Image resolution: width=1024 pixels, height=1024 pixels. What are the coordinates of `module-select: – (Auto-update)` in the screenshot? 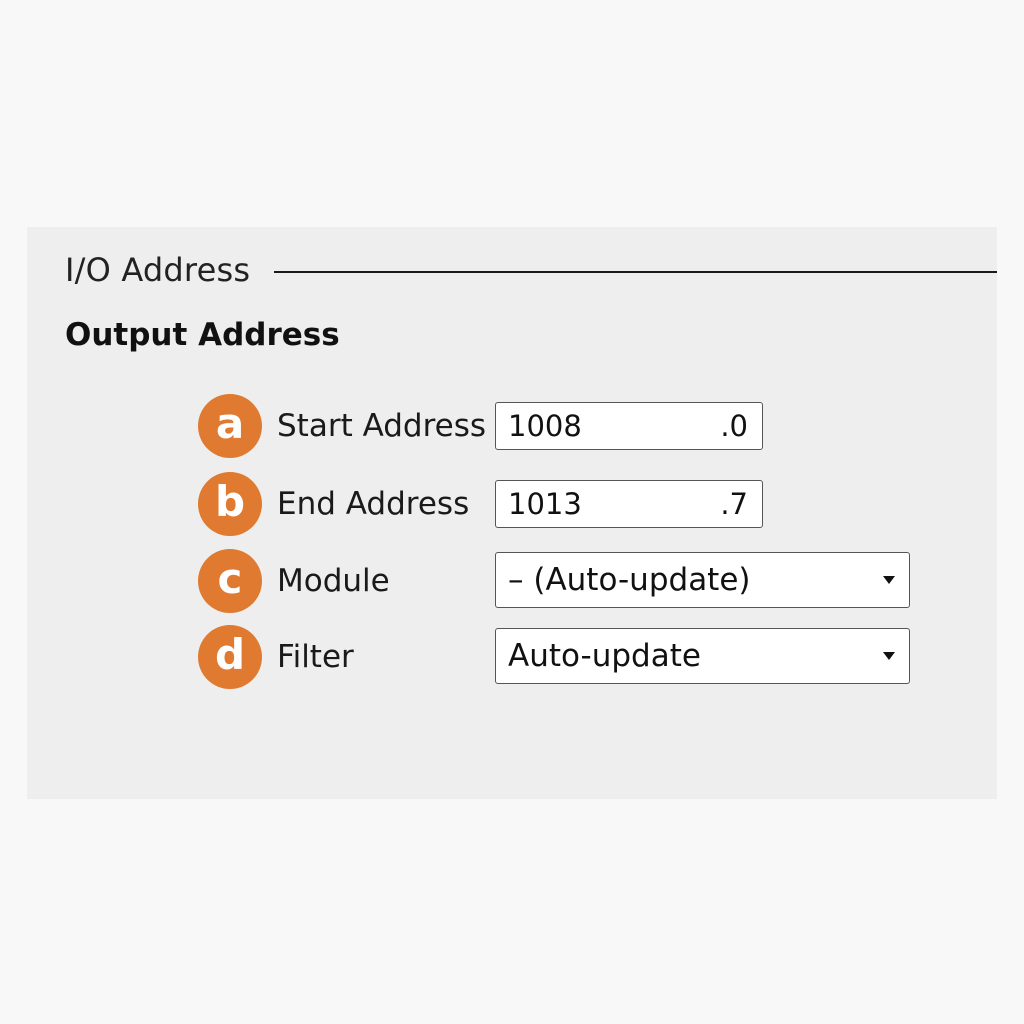 It's located at (702, 580).